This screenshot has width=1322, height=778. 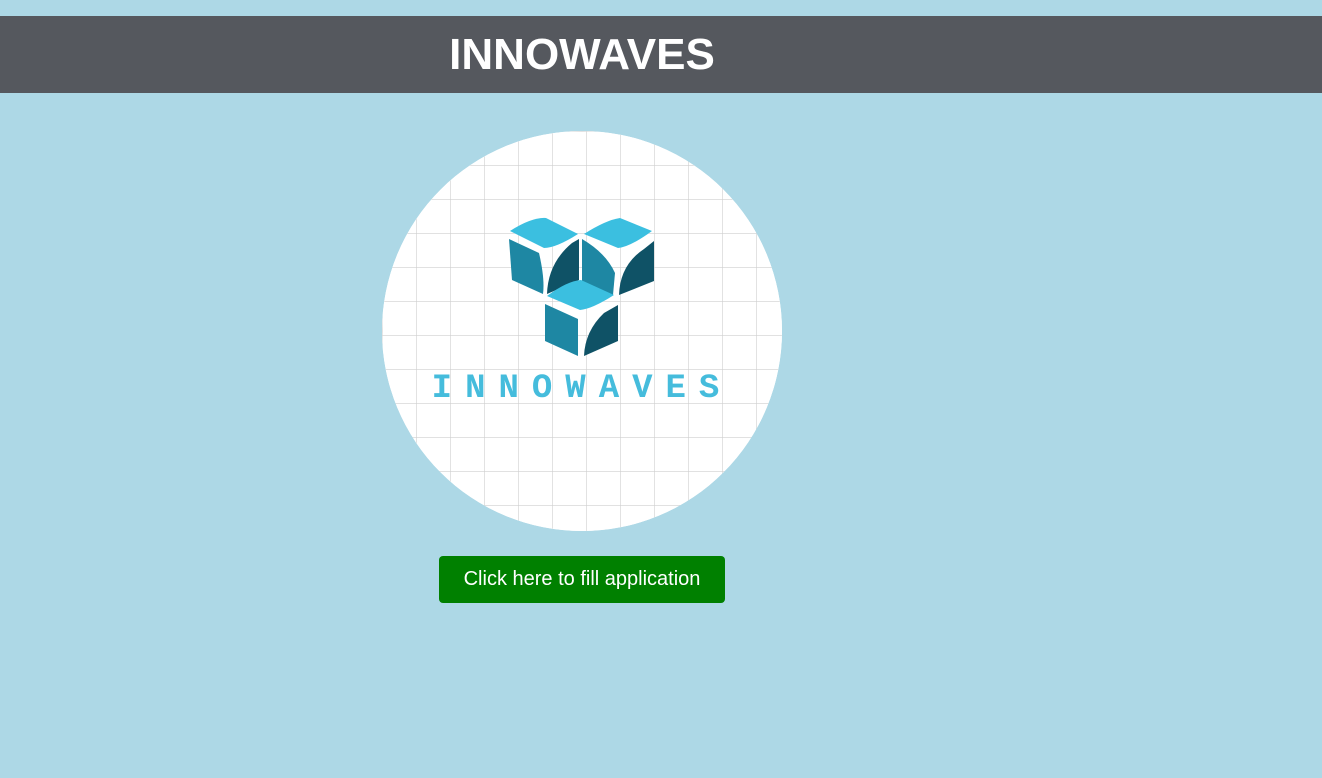 What do you see at coordinates (582, 579) in the screenshot?
I see `fill-application-button: Click here to fill application` at bounding box center [582, 579].